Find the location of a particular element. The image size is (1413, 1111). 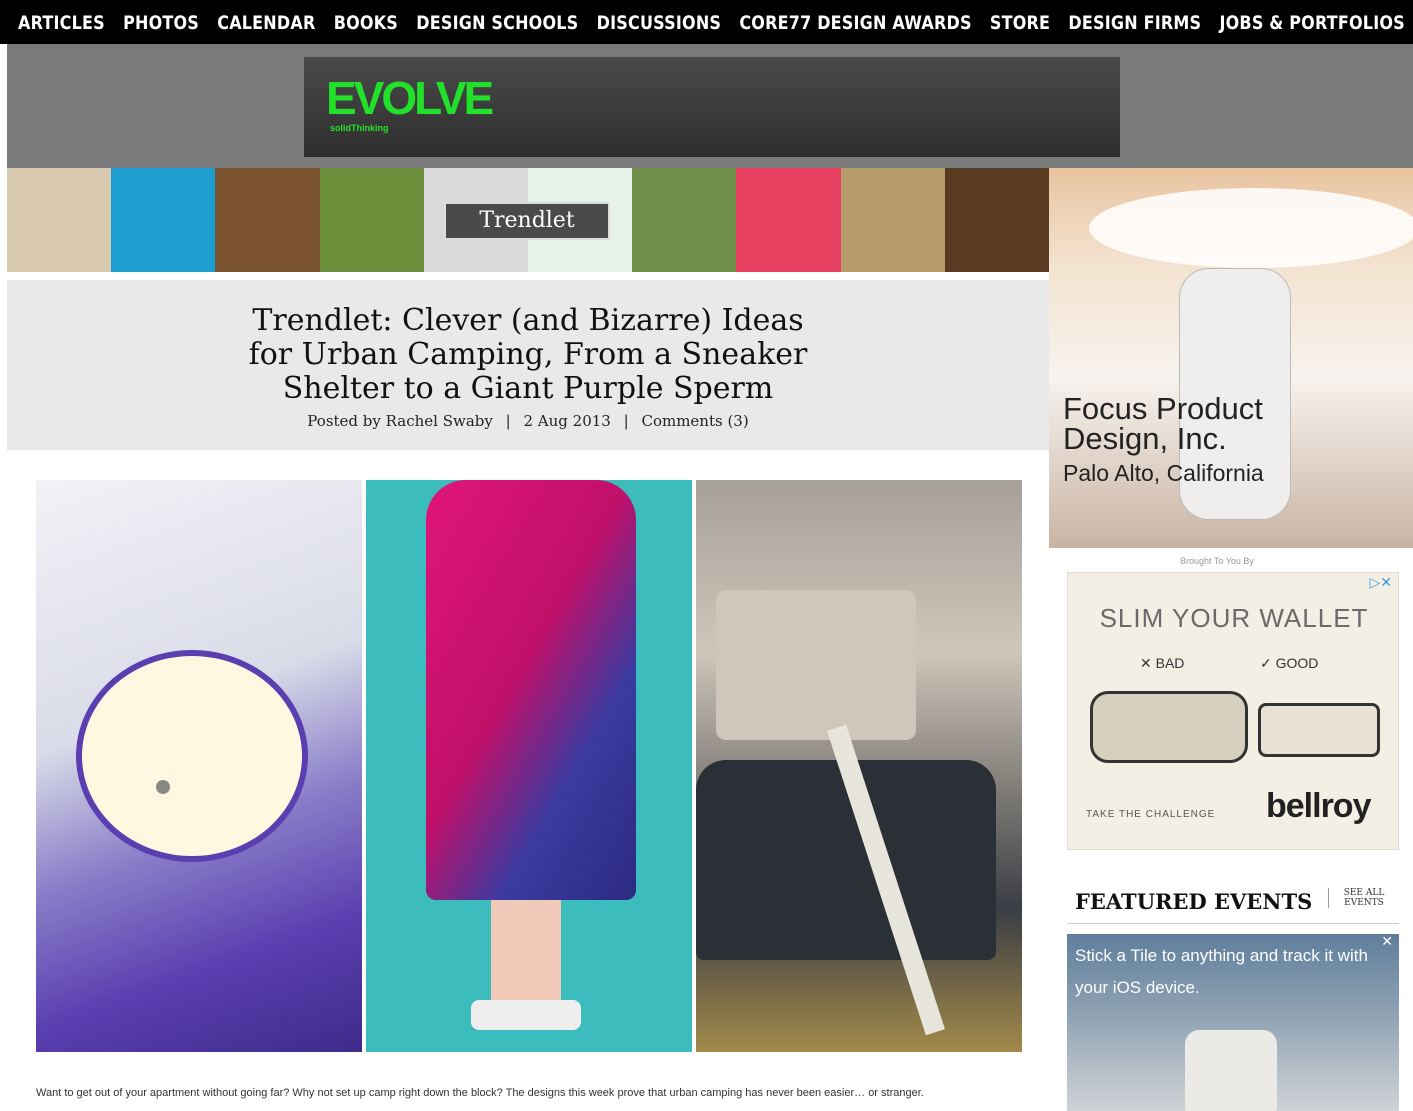

wallet-bad-label: ✕ BAD is located at coordinates (1162, 663).